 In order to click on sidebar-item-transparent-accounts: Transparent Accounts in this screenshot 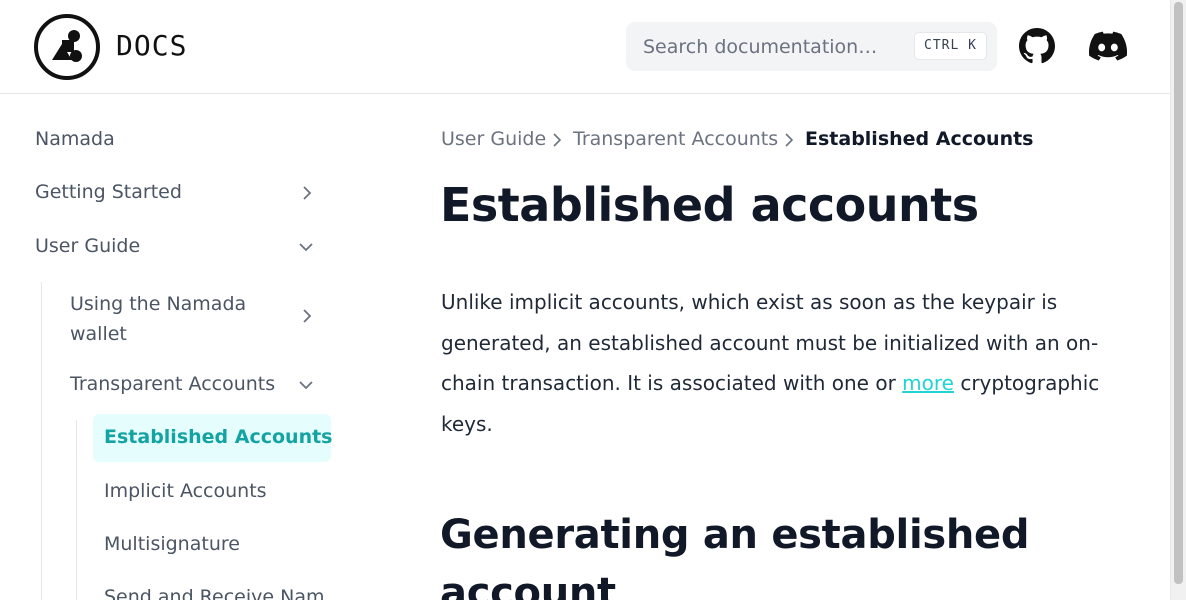, I will do `click(172, 384)`.